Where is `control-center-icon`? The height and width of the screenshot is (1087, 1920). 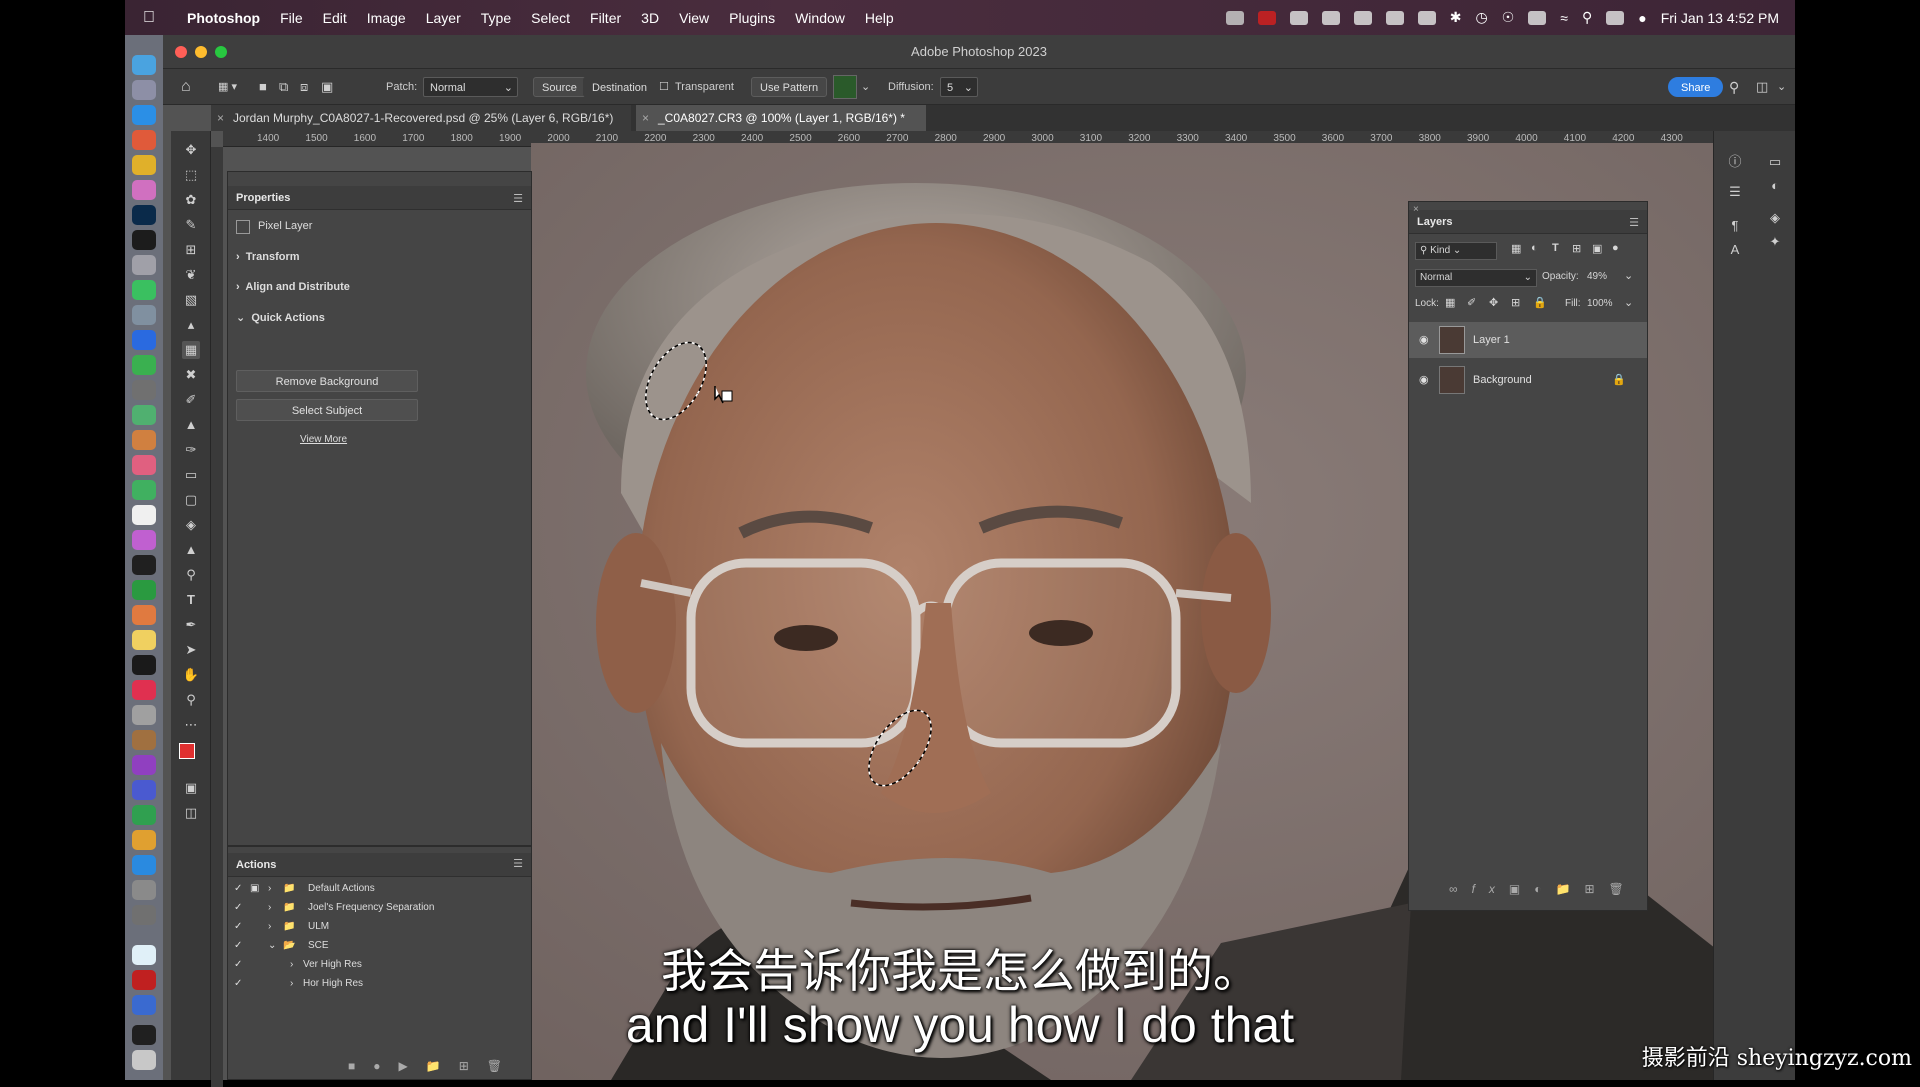 control-center-icon is located at coordinates (1615, 18).